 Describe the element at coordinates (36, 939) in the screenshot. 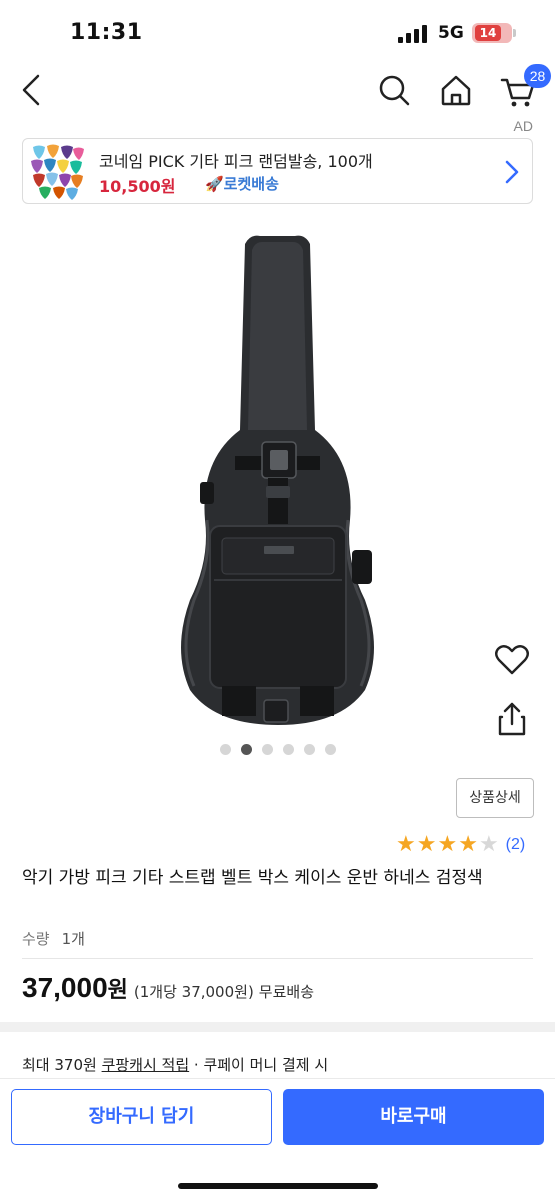

I see `quantity-label: 수량` at that location.